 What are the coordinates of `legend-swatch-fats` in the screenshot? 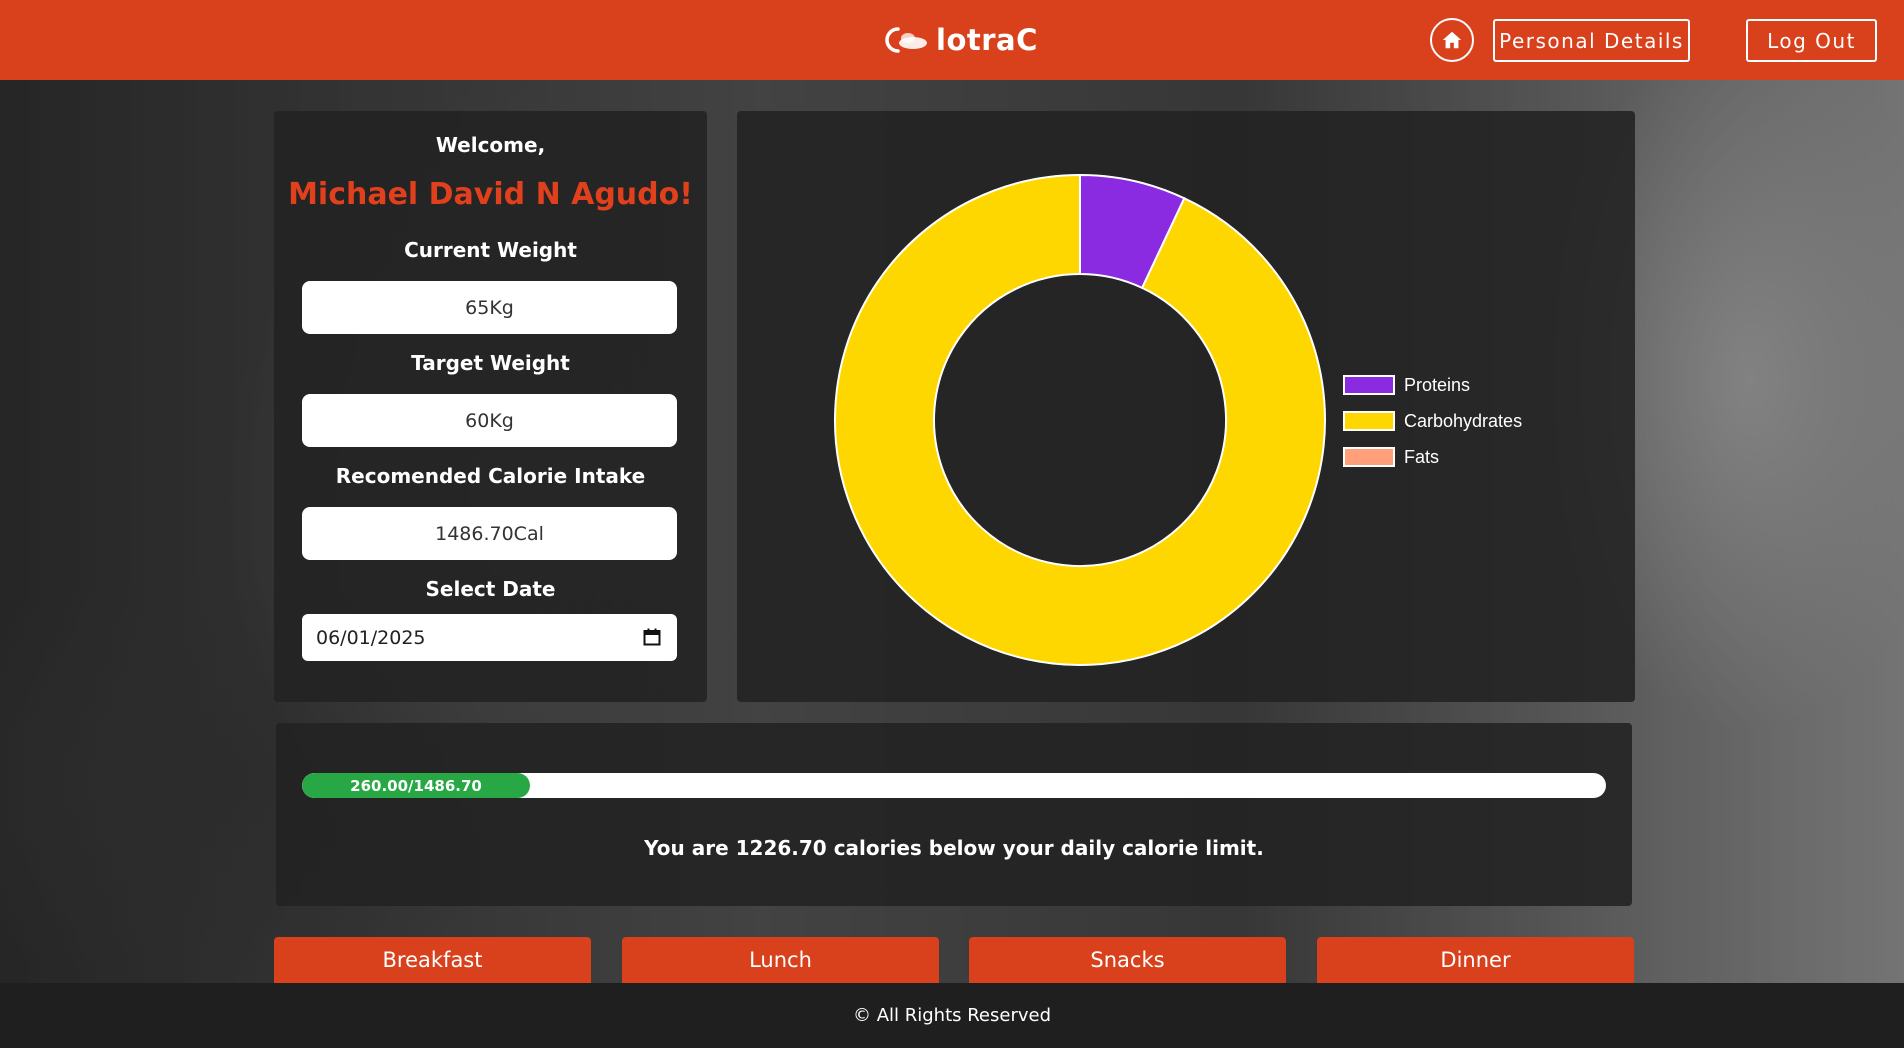 It's located at (1369, 457).